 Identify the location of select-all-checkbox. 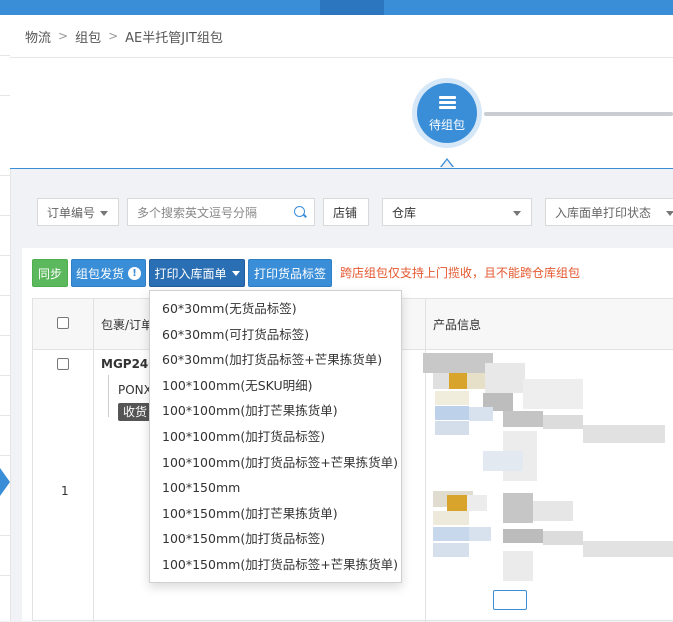
(63, 323).